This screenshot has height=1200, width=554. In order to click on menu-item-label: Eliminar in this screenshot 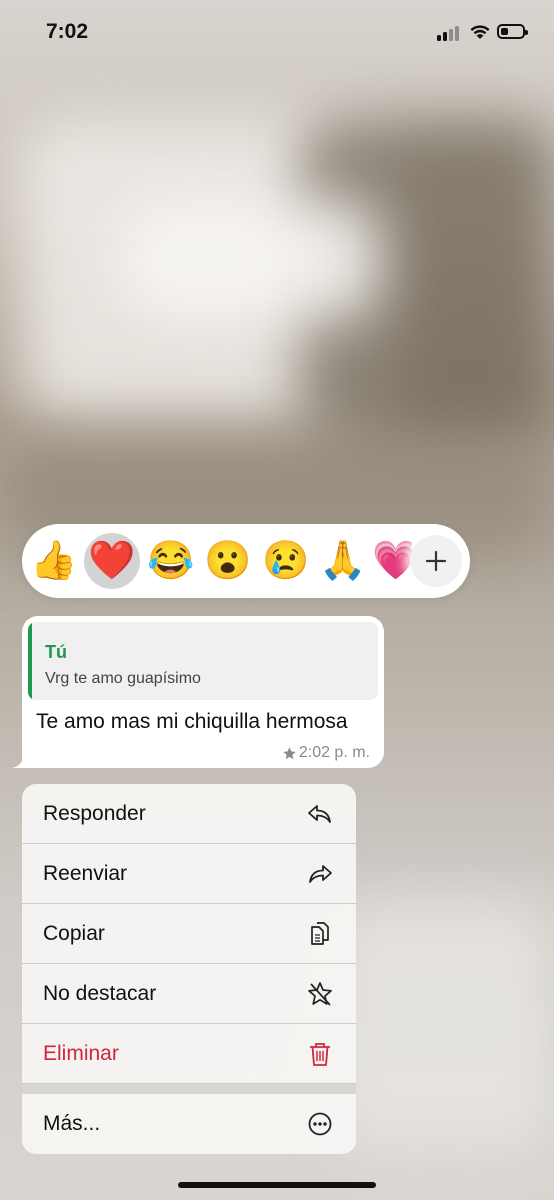, I will do `click(81, 1053)`.